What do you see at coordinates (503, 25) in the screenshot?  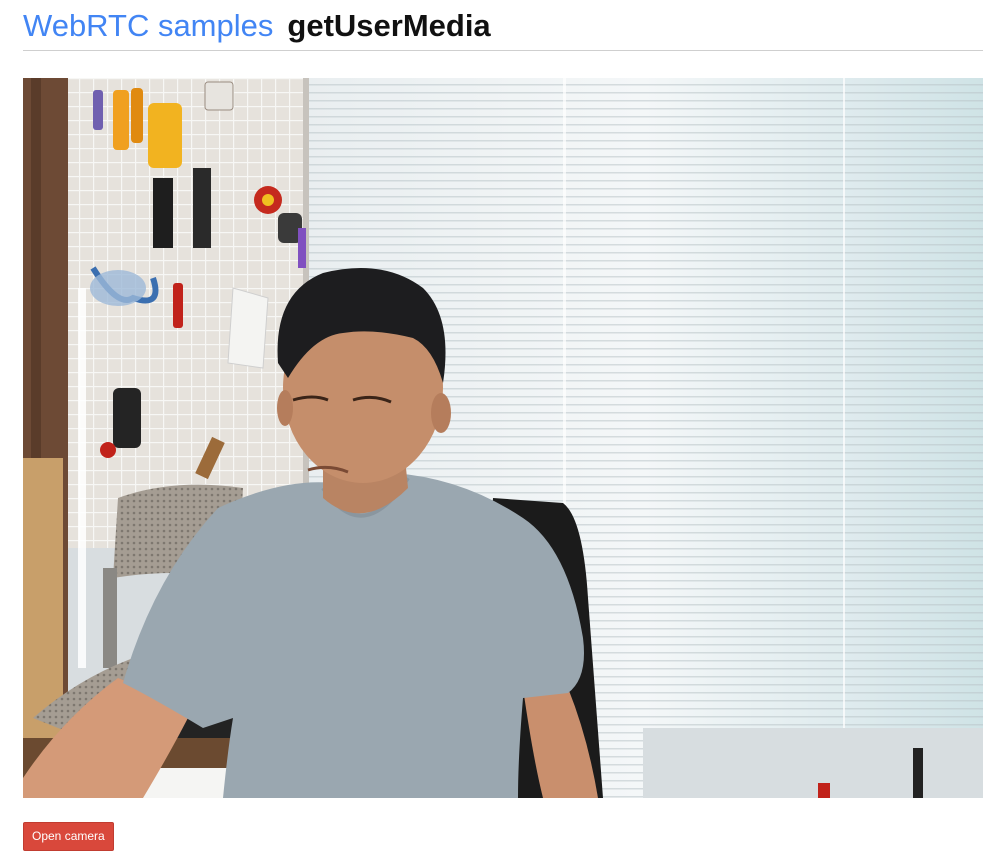 I see `page-header: WebRTC samples getUserMedia` at bounding box center [503, 25].